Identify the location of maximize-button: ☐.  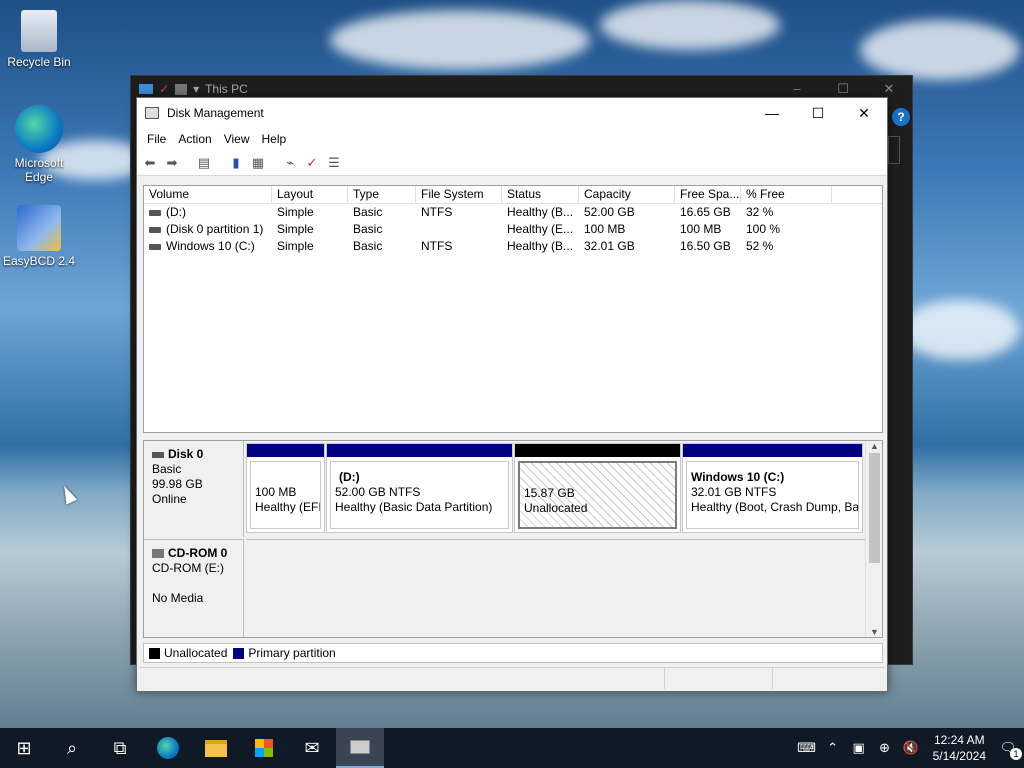
(818, 113).